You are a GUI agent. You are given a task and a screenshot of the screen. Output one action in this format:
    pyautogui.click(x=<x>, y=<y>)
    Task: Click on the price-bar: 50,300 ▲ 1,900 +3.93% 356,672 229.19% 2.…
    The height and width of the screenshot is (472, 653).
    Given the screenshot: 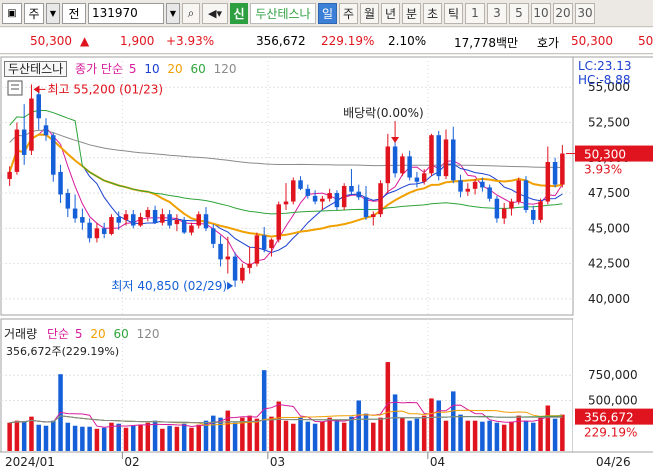 What is the action you would take?
    pyautogui.click(x=326, y=41)
    